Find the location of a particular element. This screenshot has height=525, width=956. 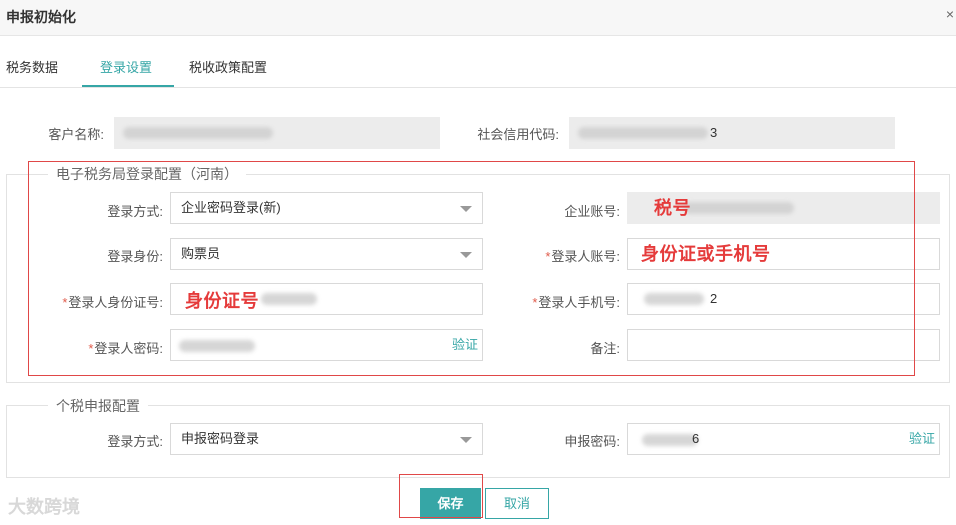

close-icon: × is located at coordinates (950, 14).